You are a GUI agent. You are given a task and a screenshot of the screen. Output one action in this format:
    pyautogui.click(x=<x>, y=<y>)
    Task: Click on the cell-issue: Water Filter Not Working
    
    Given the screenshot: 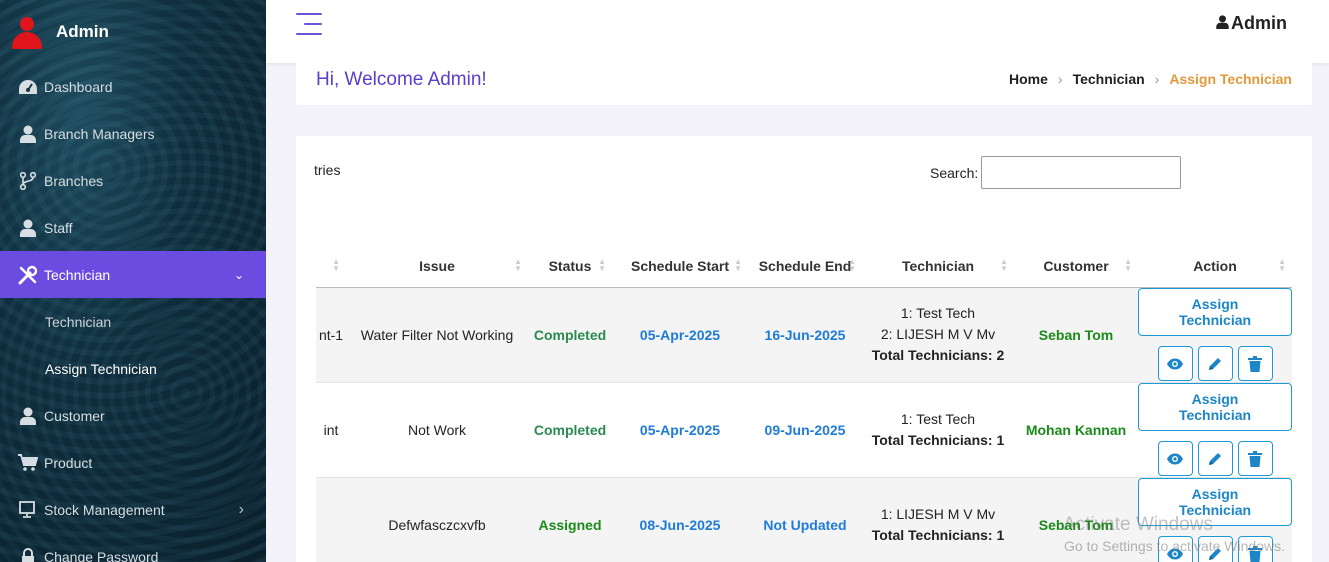 What is the action you would take?
    pyautogui.click(x=437, y=335)
    